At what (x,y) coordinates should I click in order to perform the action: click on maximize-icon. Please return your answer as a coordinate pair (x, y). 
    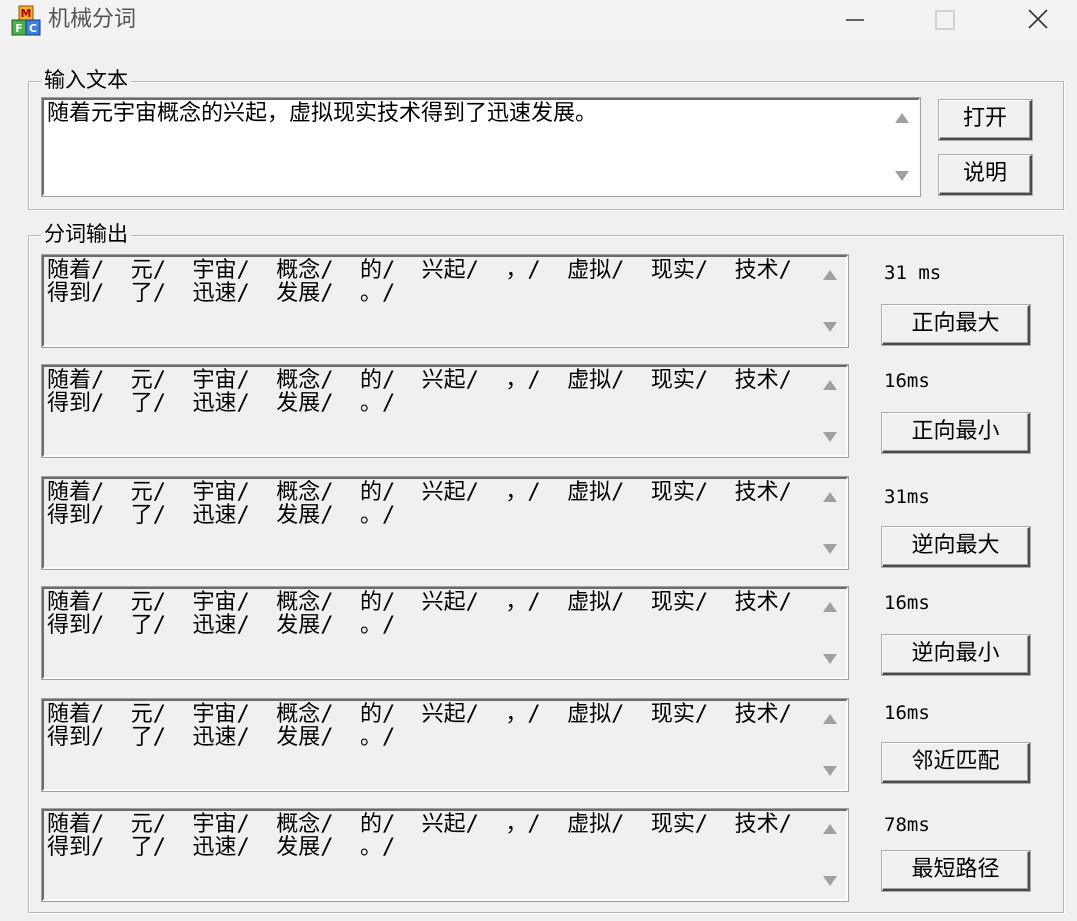
    Looking at the image, I should click on (945, 20).